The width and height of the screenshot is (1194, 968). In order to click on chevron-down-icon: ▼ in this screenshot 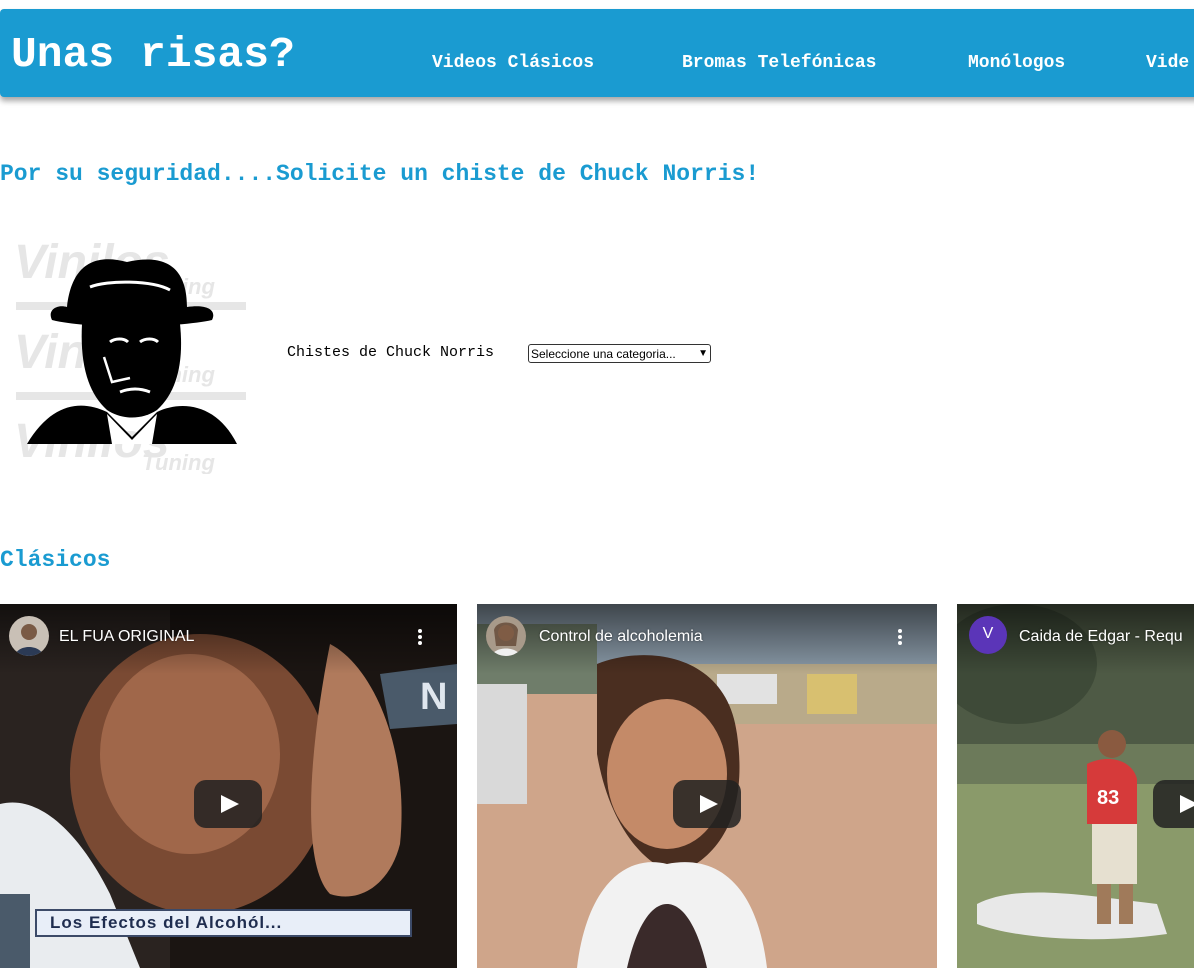, I will do `click(703, 353)`.